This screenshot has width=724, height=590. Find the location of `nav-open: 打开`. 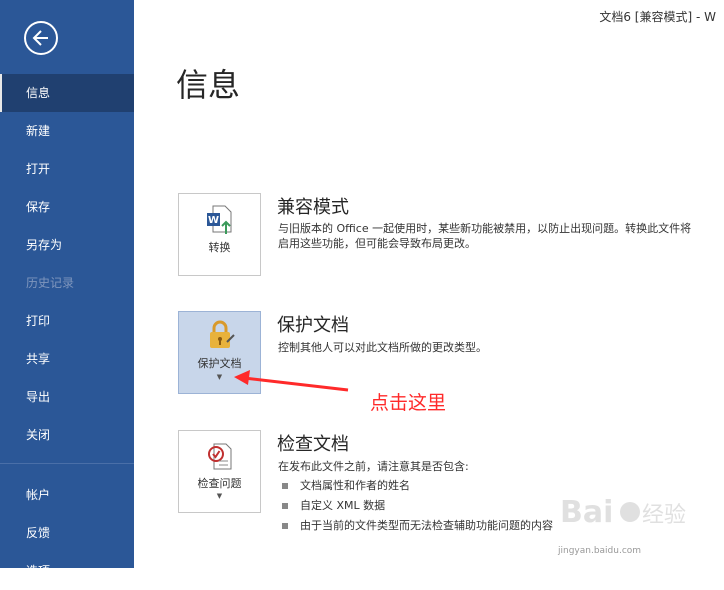

nav-open: 打开 is located at coordinates (67, 169).